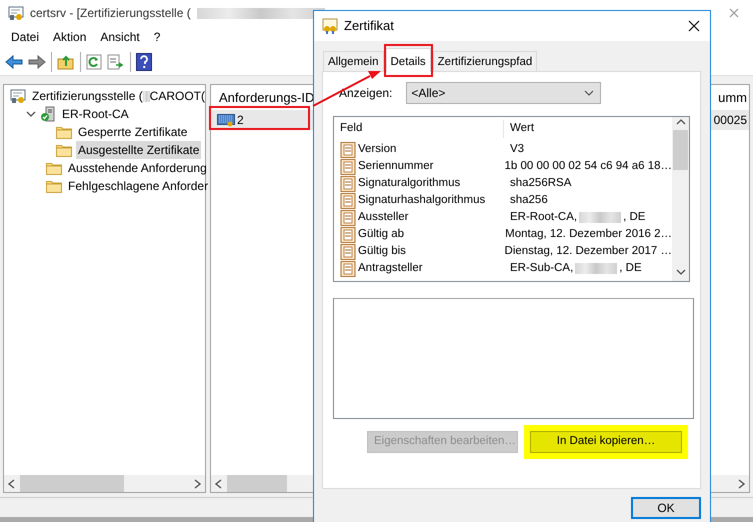 The height and width of the screenshot is (522, 753). What do you see at coordinates (66, 62) in the screenshot?
I see `folder-up-icon` at bounding box center [66, 62].